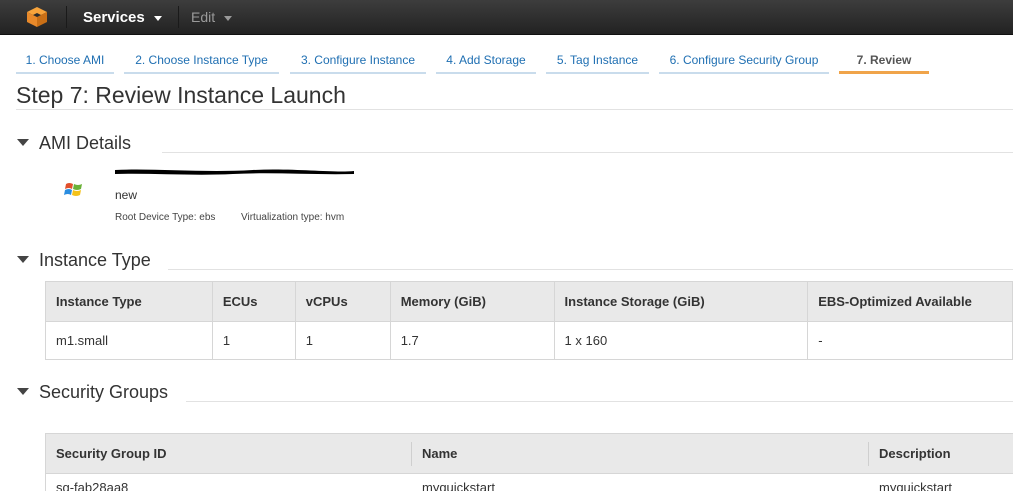 The height and width of the screenshot is (491, 1013). I want to click on table-cell: 1.7, so click(472, 340).